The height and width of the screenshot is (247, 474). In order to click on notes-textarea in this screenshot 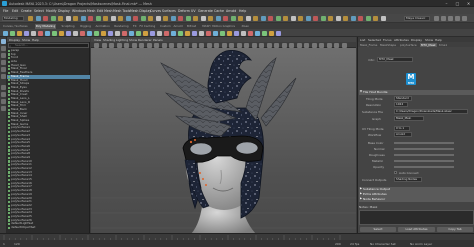, I will do `click(416, 217)`.